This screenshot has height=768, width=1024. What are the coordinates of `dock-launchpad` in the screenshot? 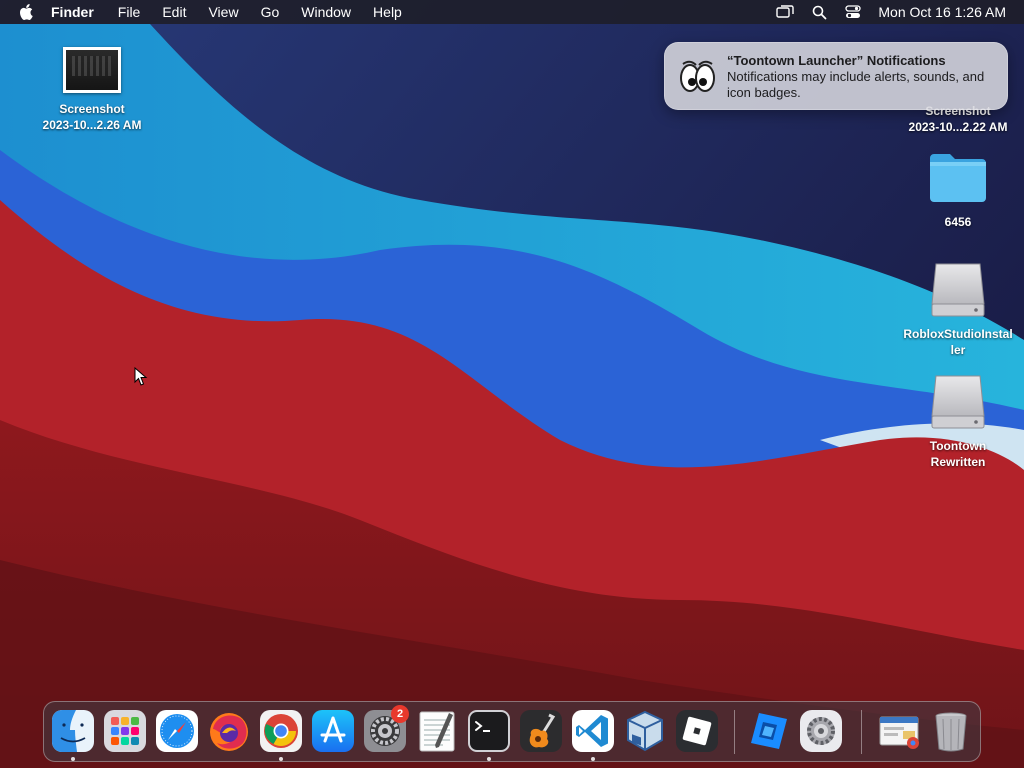 It's located at (125, 731).